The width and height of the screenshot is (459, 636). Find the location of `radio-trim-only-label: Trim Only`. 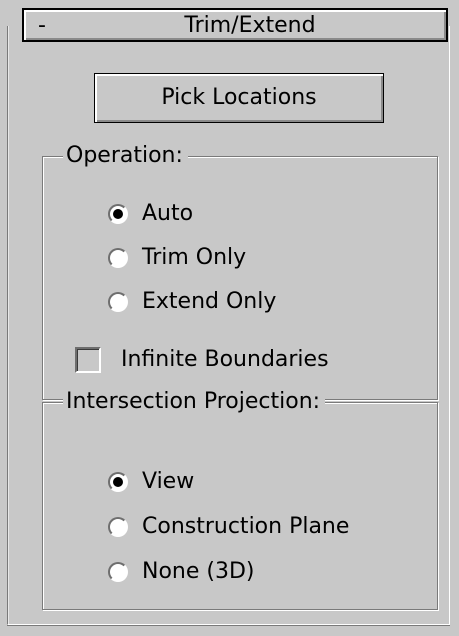

radio-trim-only-label: Trim Only is located at coordinates (194, 257).